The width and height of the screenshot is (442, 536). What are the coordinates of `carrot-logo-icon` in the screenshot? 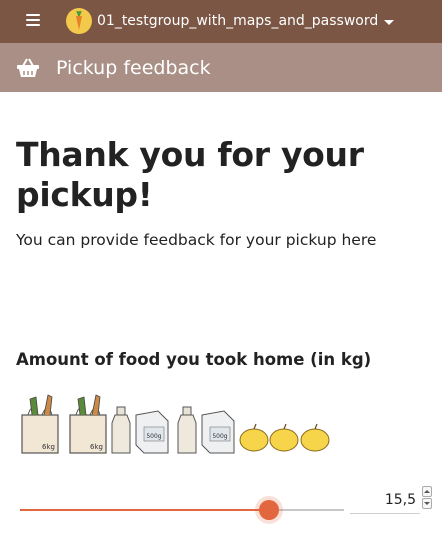 It's located at (79, 21).